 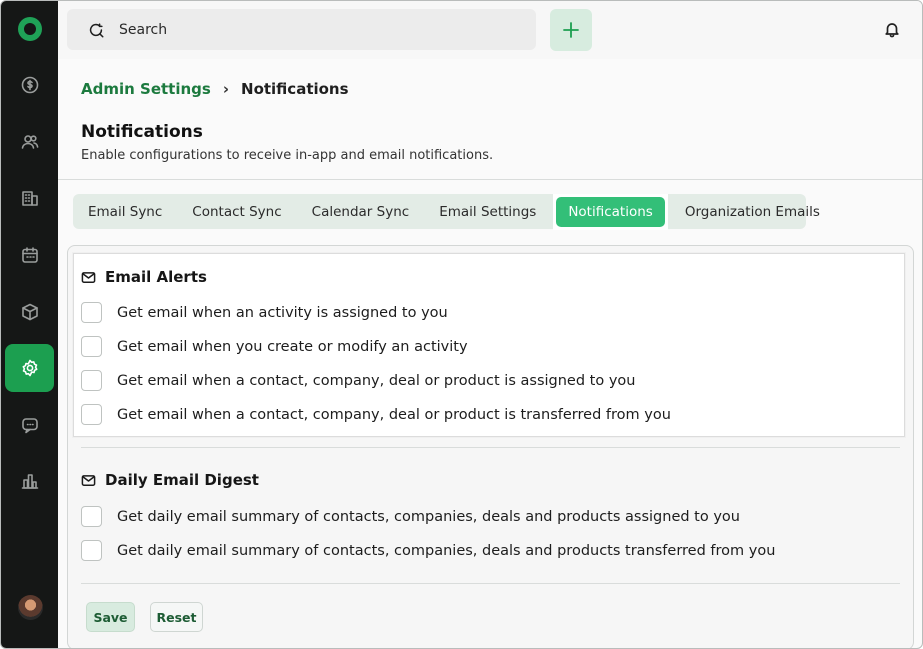 I want to click on add-button, so click(x=571, y=30).